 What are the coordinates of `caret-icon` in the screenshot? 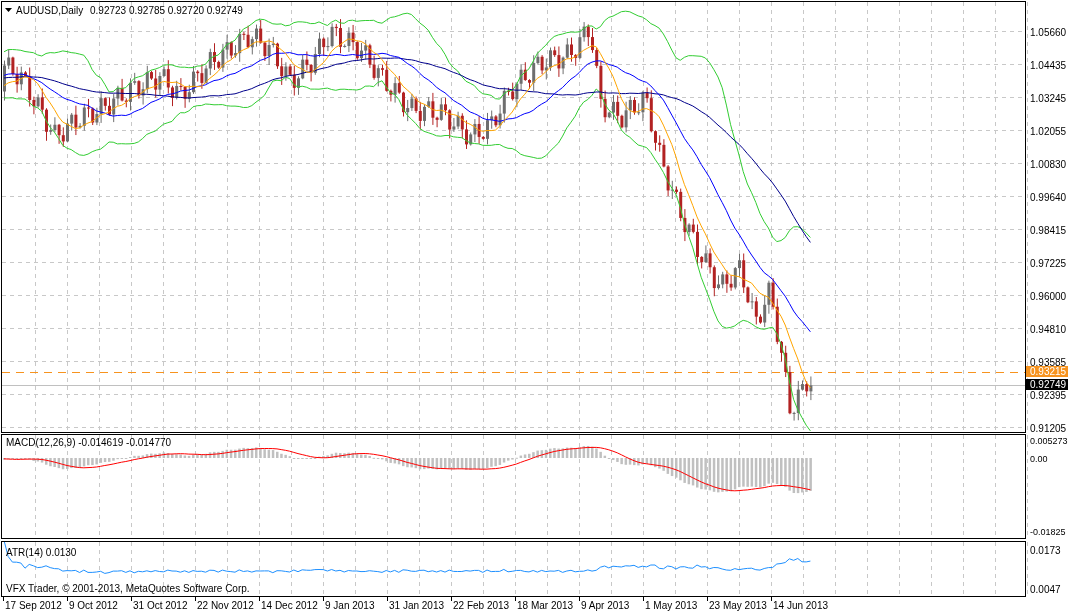 It's located at (8, 10).